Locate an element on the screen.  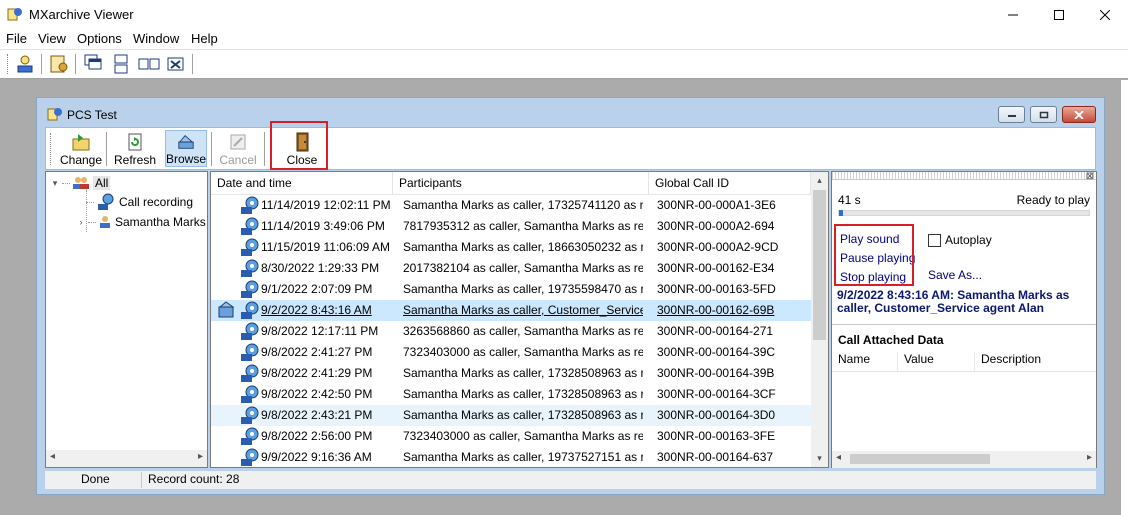
menu-options: Options is located at coordinates (99, 38).